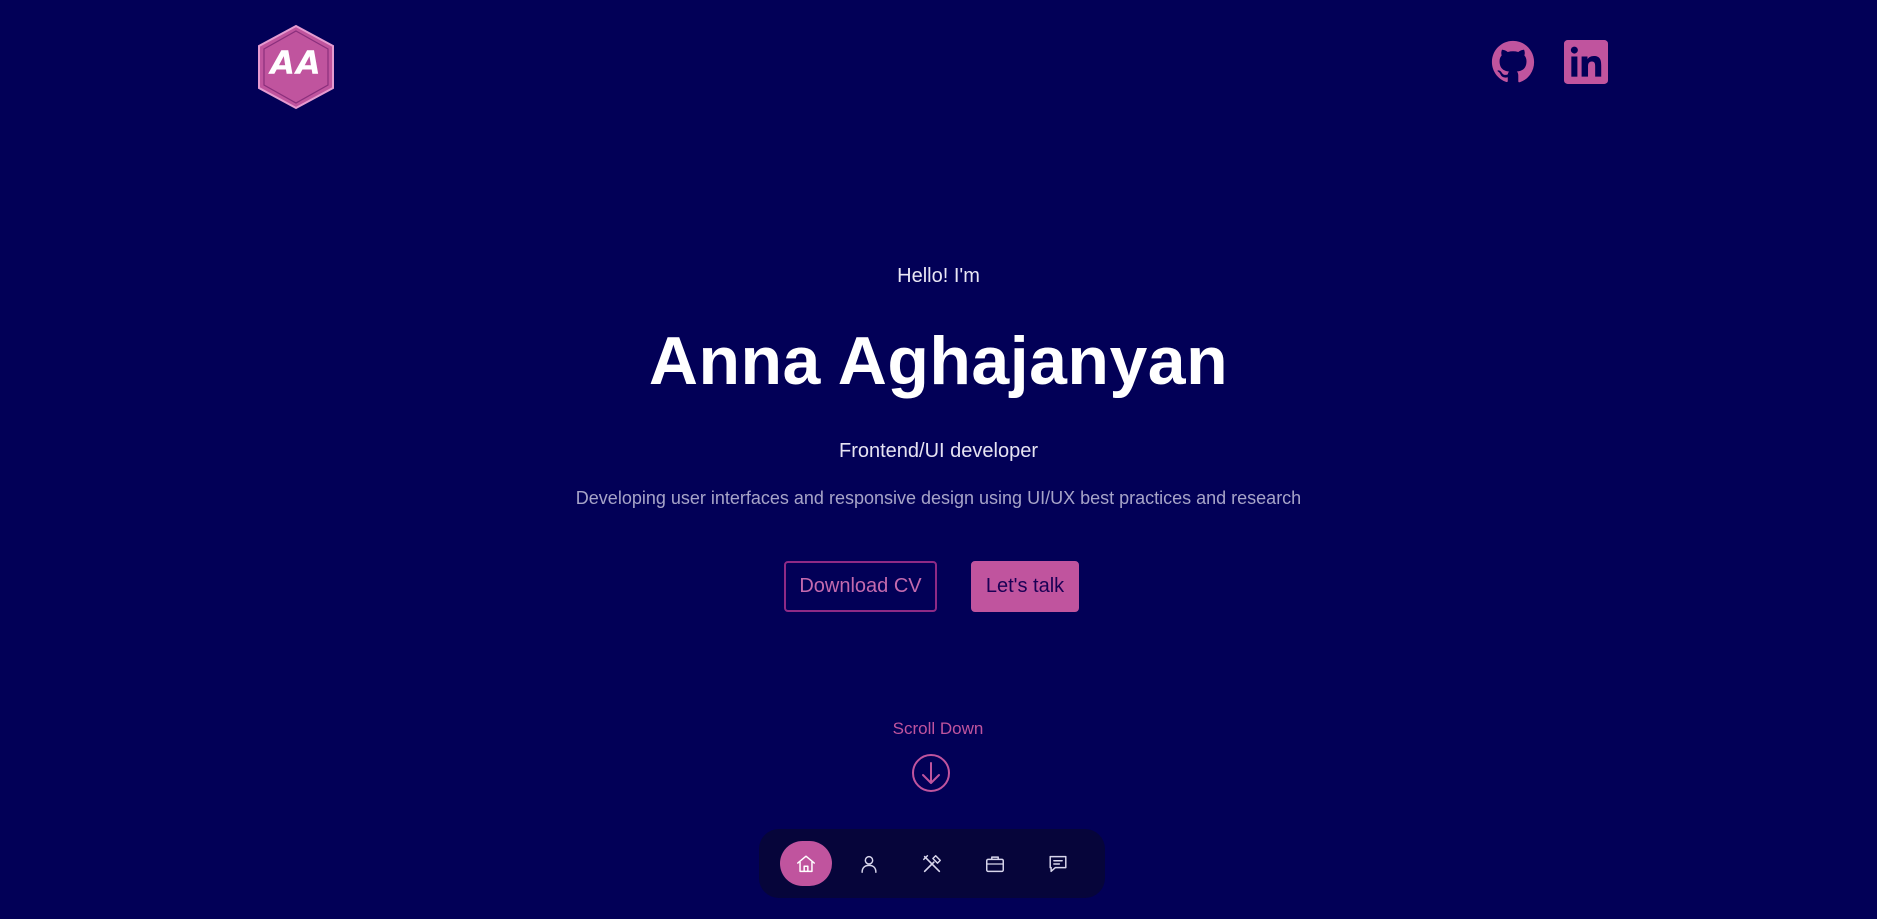  I want to click on tools-icon, so click(932, 863).